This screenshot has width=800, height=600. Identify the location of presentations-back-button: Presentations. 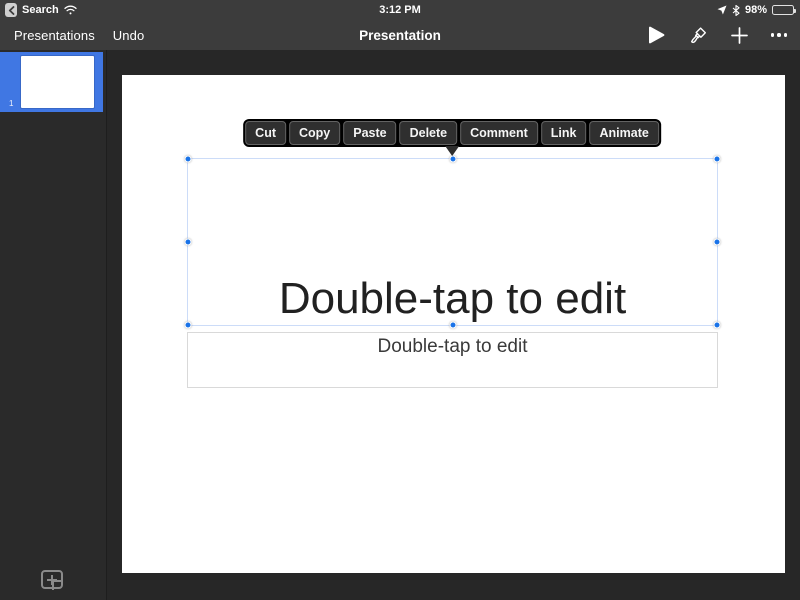
(54, 35).